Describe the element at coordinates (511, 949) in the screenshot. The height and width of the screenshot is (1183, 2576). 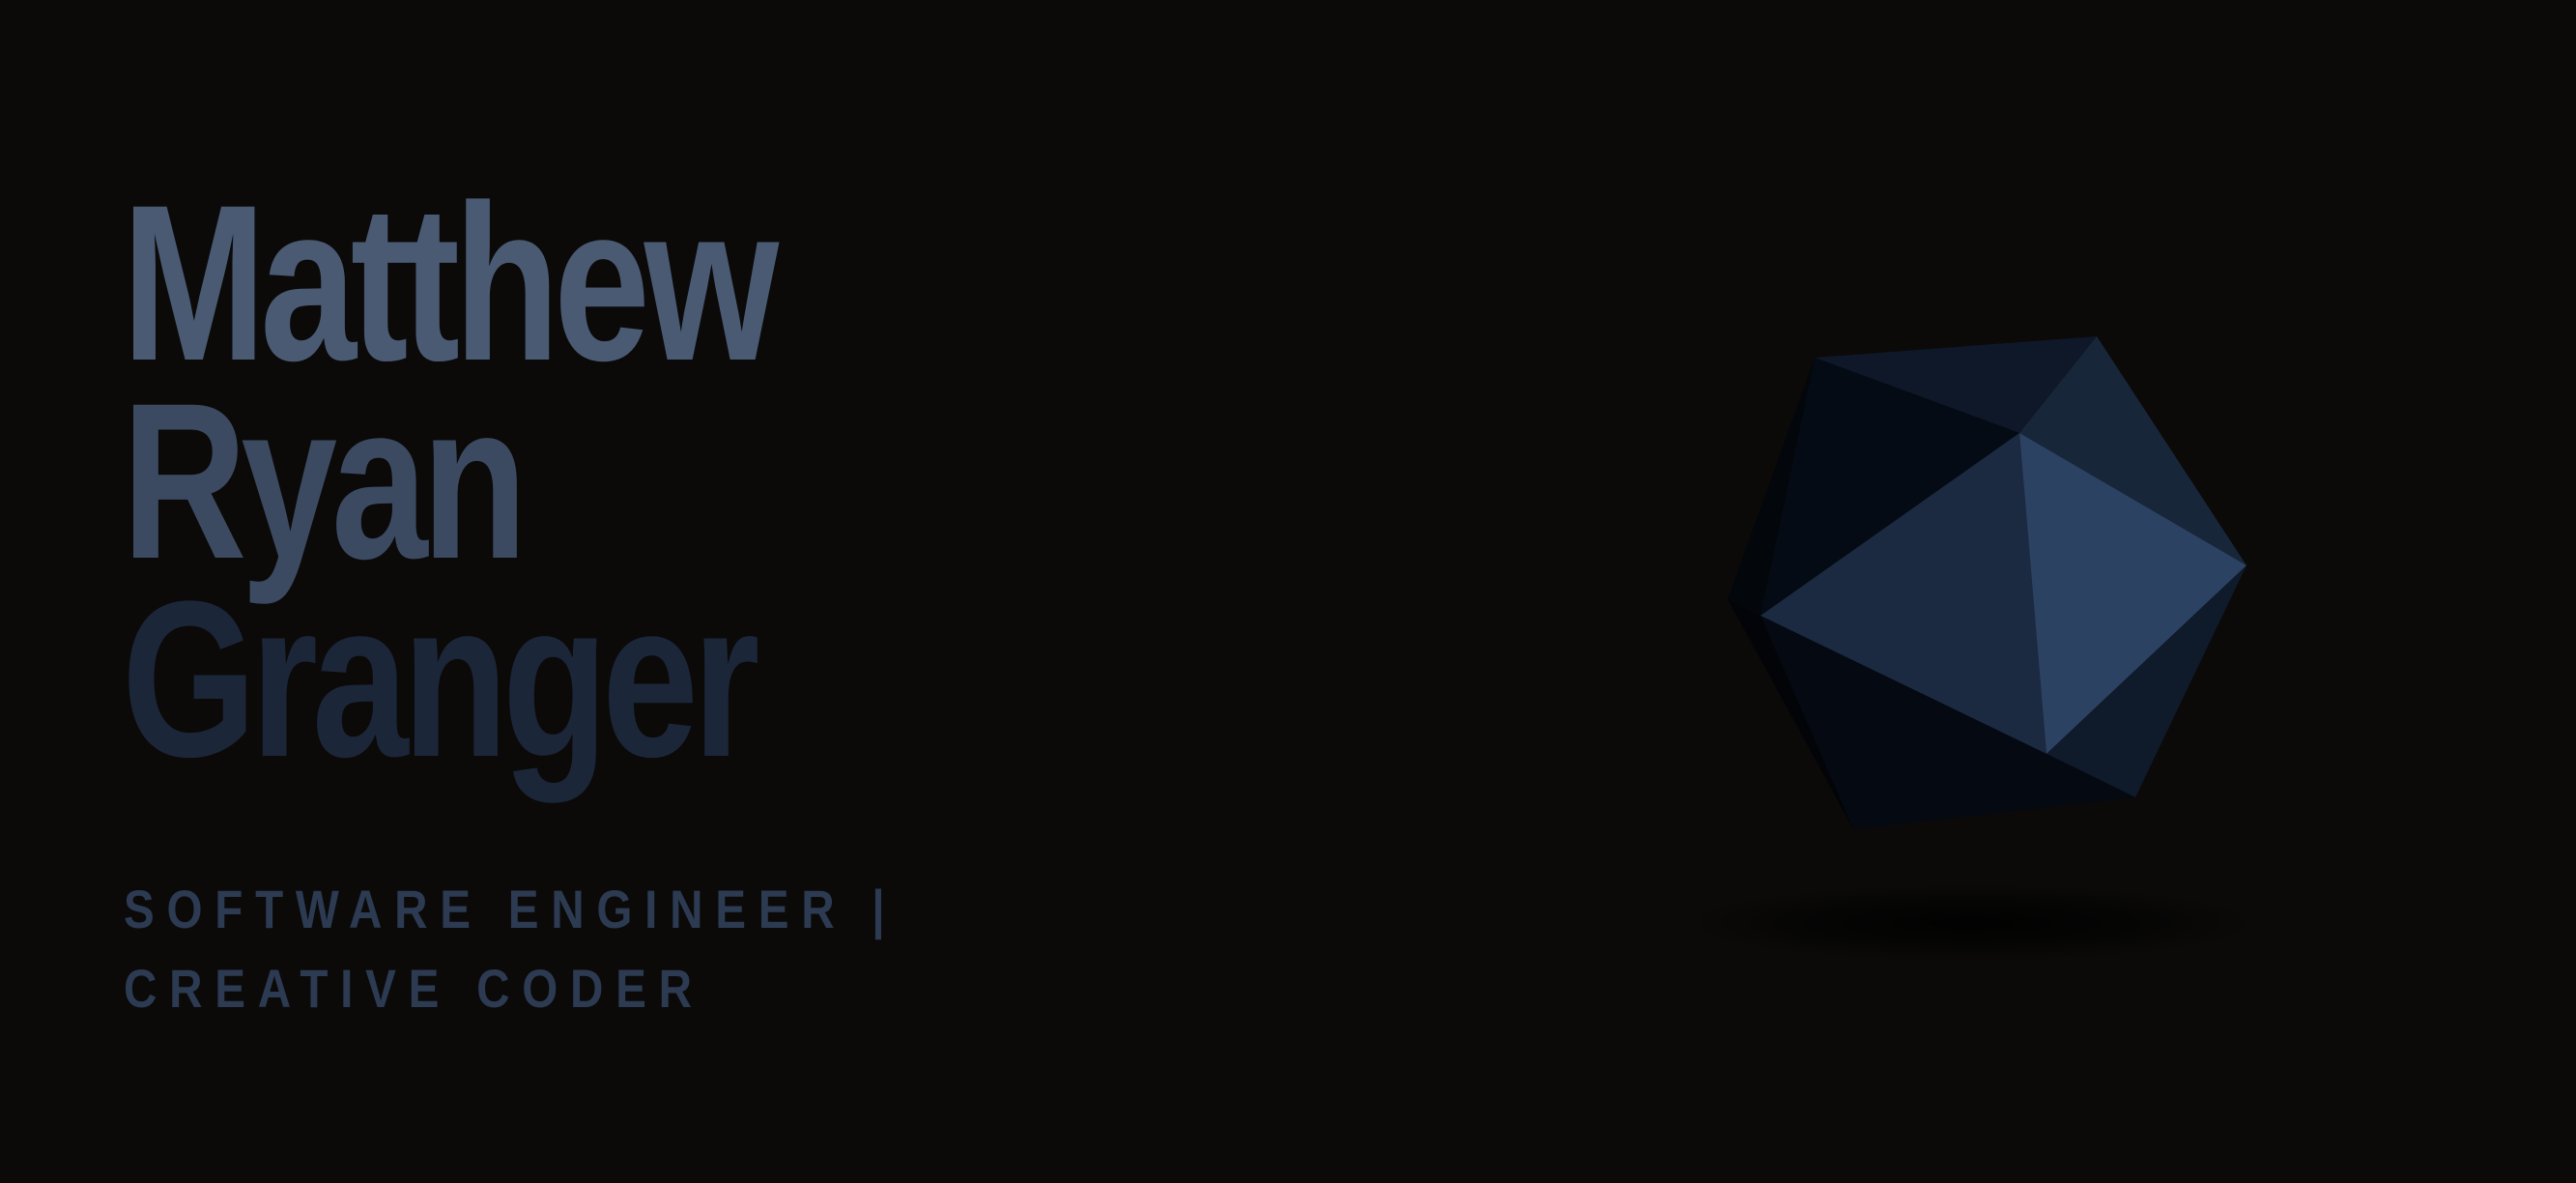
I see `hero-tagline: SOFTWARE ENGINEER | CREATIVE CODER` at that location.